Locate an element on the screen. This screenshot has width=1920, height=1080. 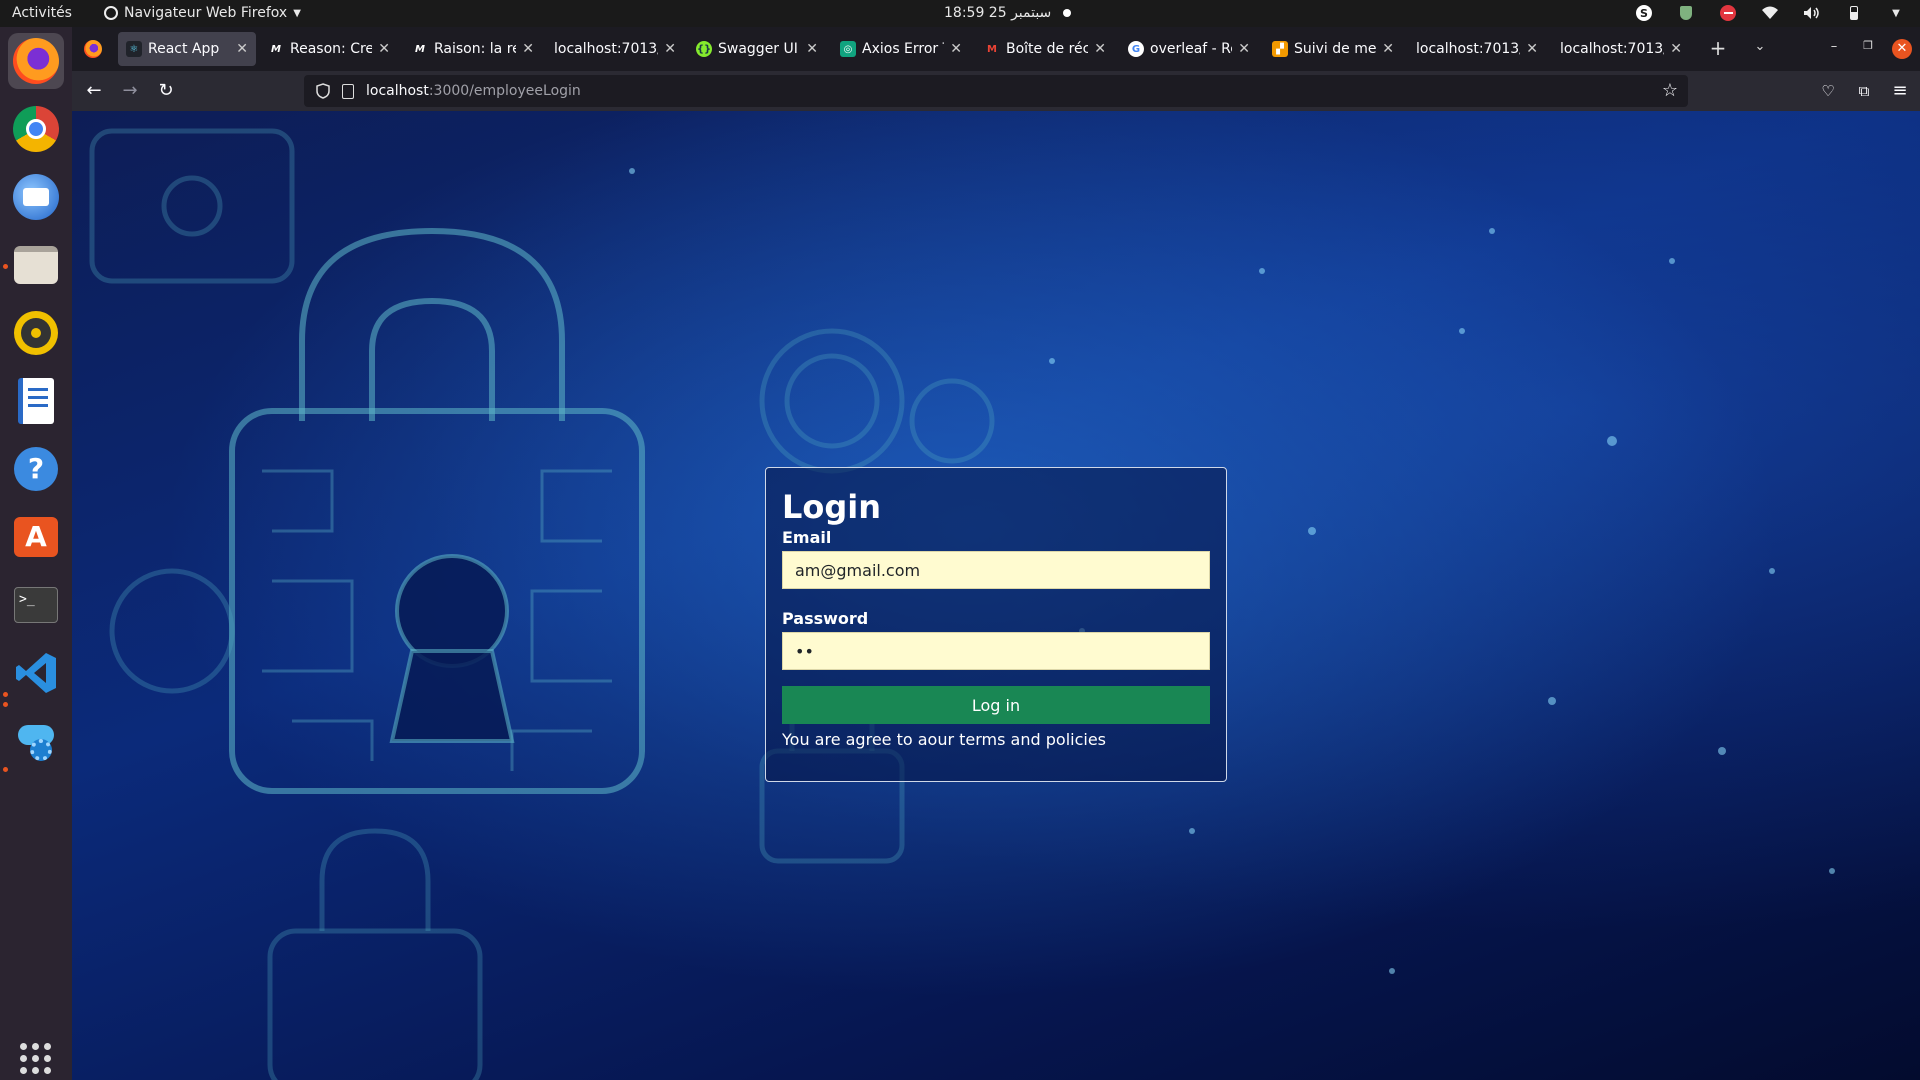
dock-chrome is located at coordinates (36, 129).